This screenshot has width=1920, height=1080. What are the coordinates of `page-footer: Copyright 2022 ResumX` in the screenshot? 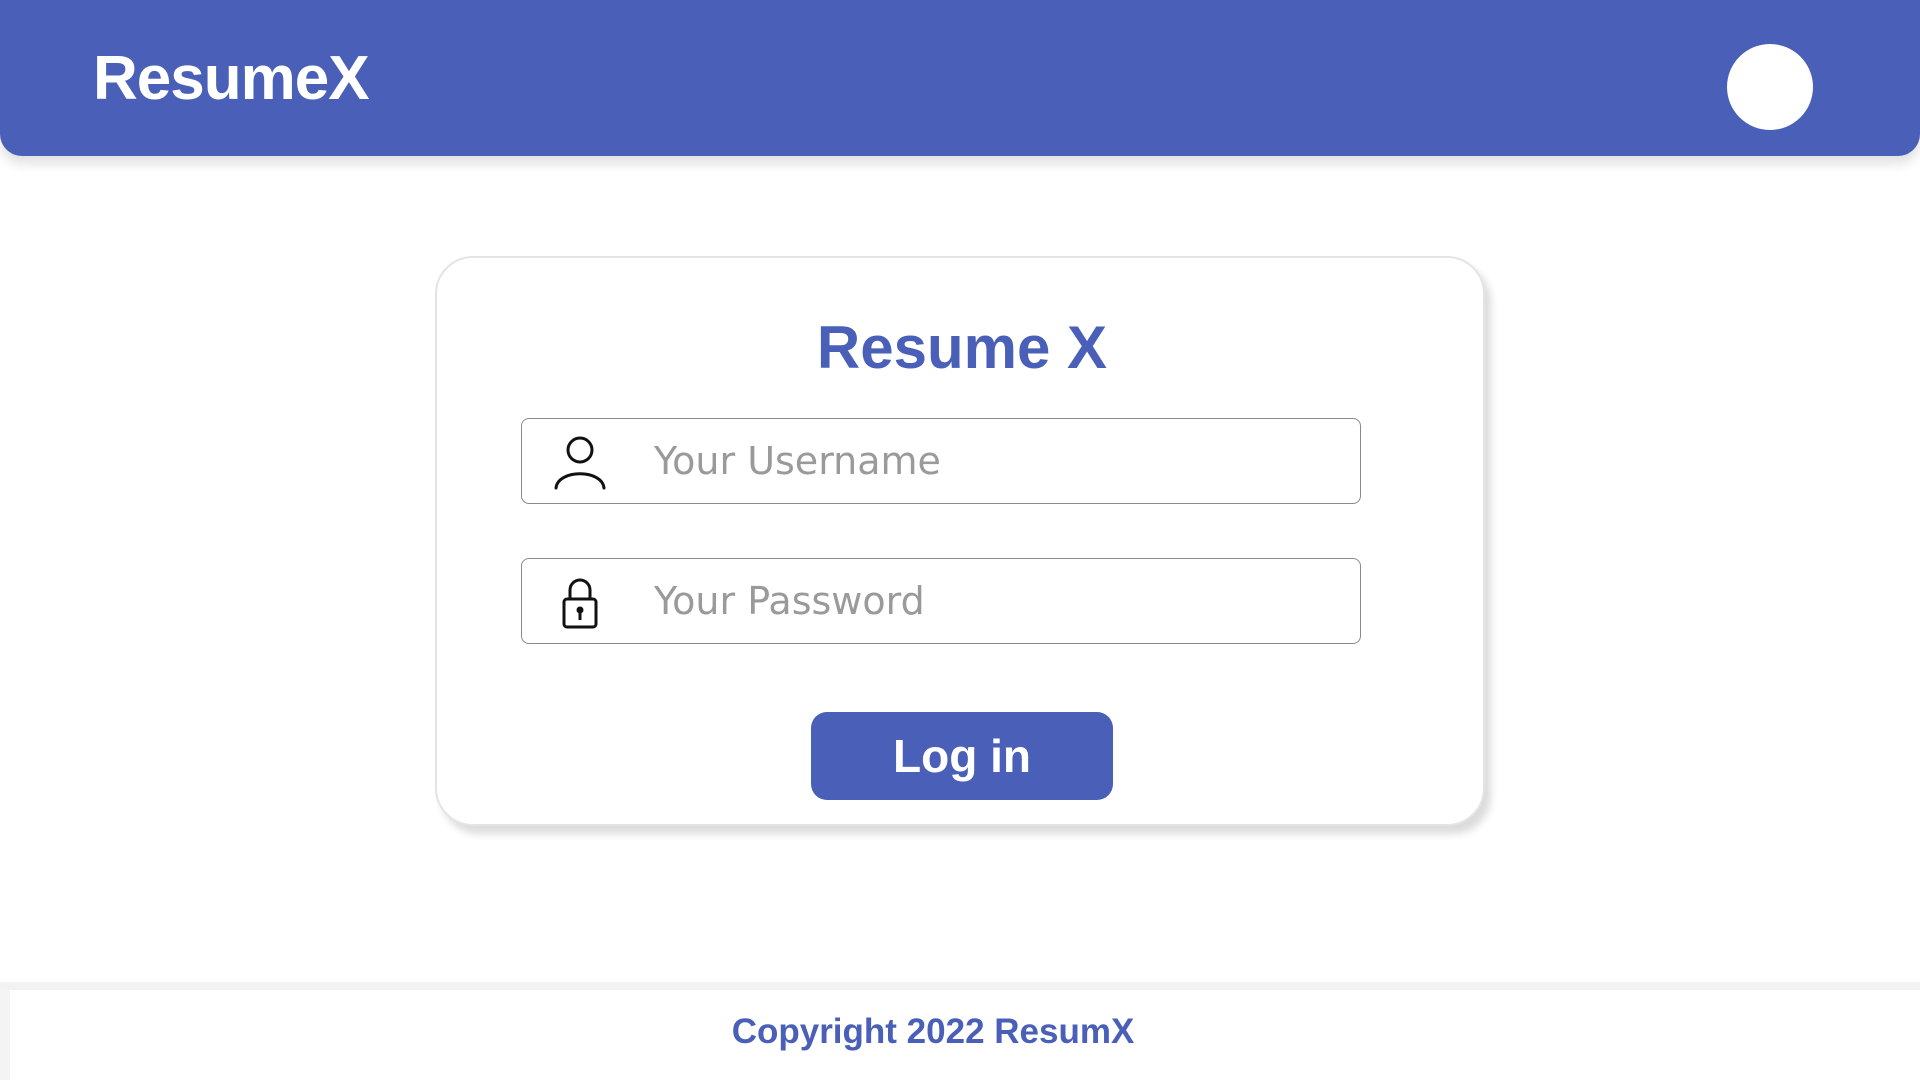 It's located at (960, 1031).